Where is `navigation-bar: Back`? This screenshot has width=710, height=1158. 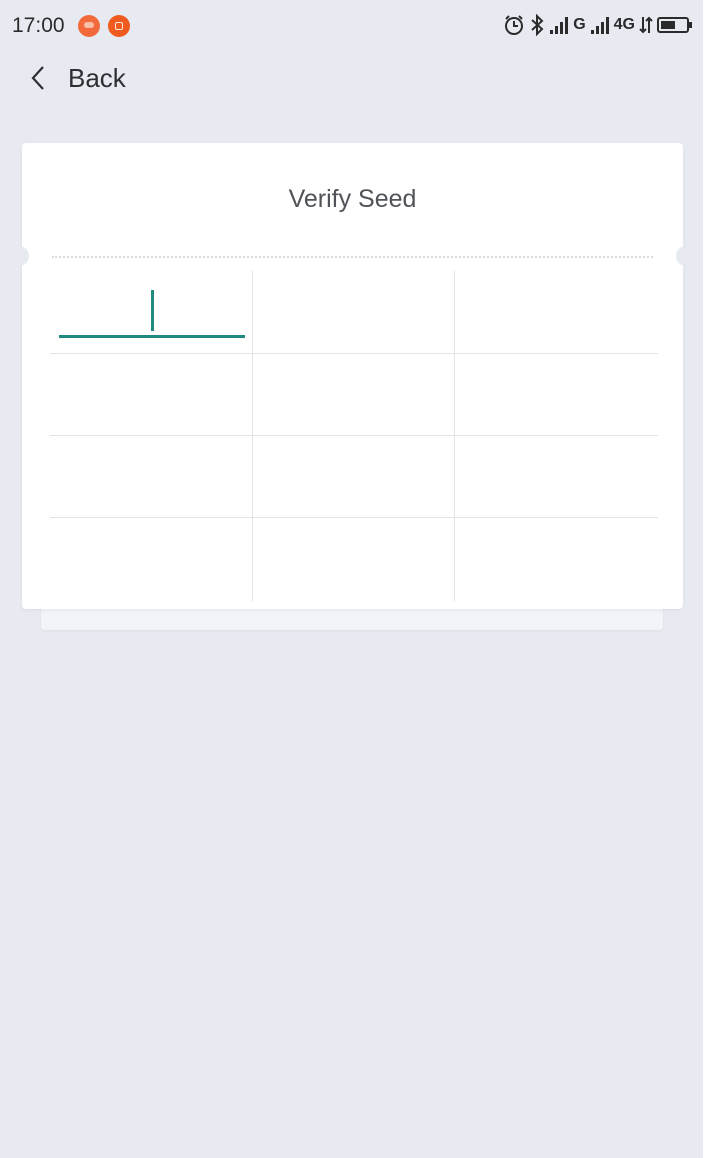 navigation-bar: Back is located at coordinates (351, 78).